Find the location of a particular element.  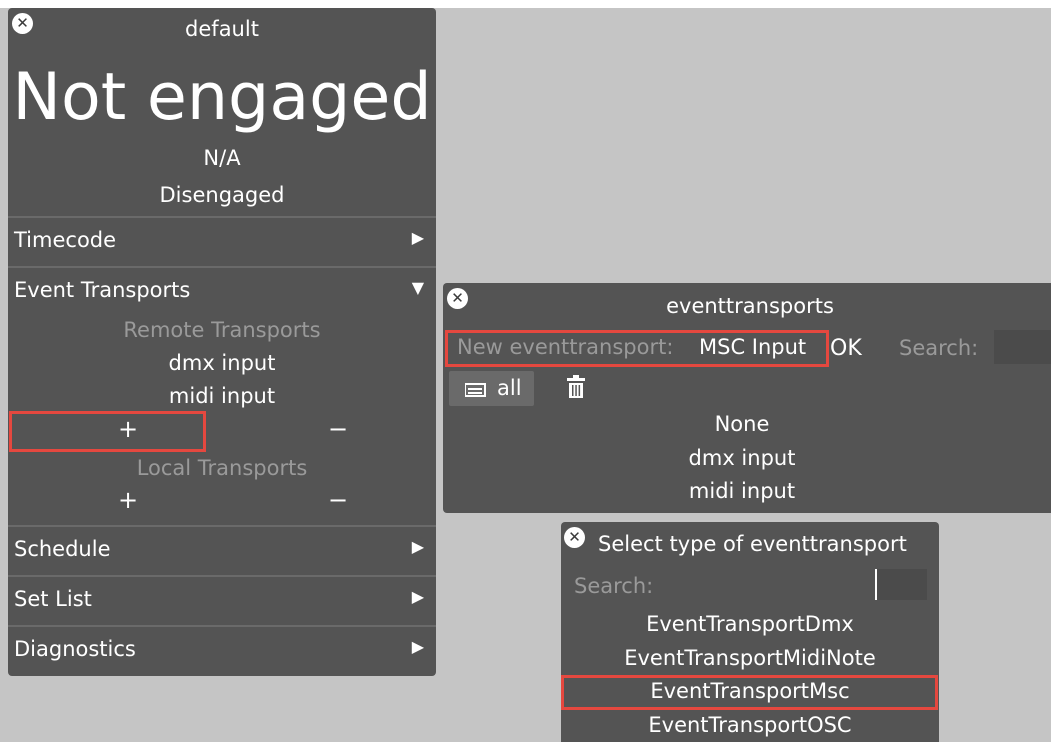

section-label: Diagnostics is located at coordinates (75, 649).